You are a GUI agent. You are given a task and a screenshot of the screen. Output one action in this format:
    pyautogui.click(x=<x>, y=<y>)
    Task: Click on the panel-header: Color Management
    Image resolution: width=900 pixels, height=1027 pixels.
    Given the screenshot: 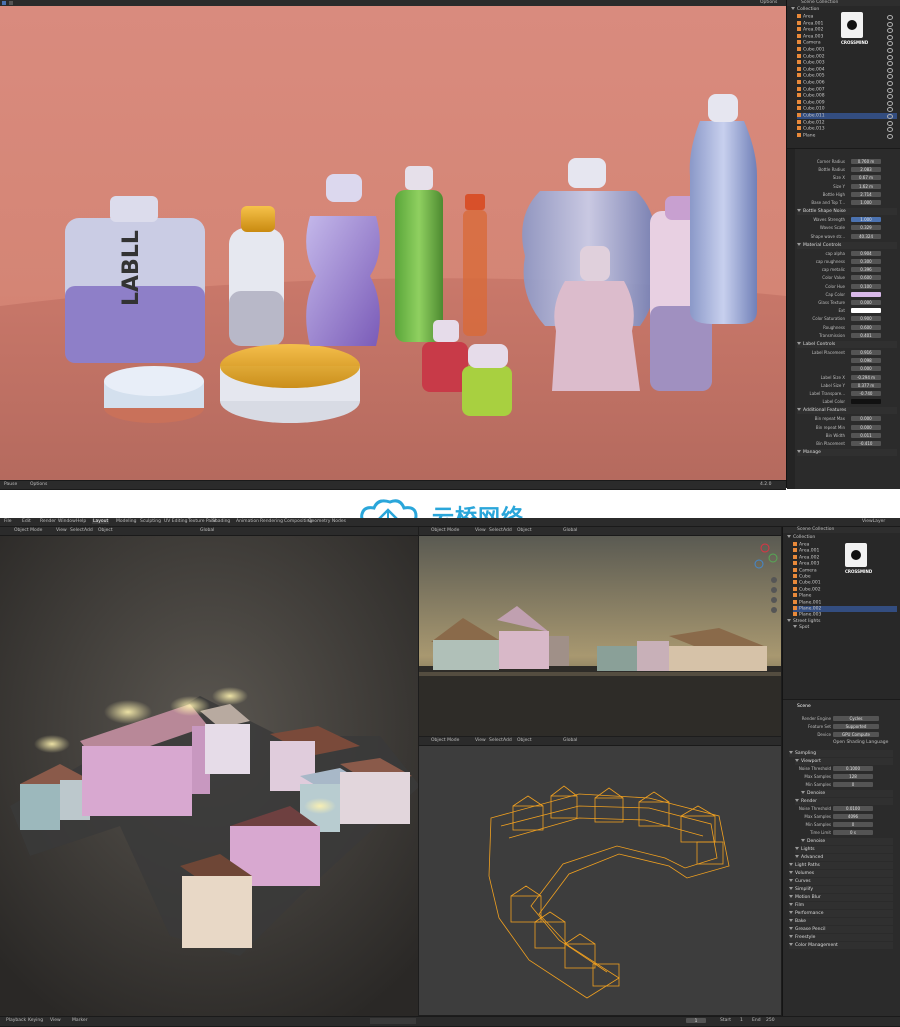 What is the action you would take?
    pyautogui.click(x=841, y=945)
    